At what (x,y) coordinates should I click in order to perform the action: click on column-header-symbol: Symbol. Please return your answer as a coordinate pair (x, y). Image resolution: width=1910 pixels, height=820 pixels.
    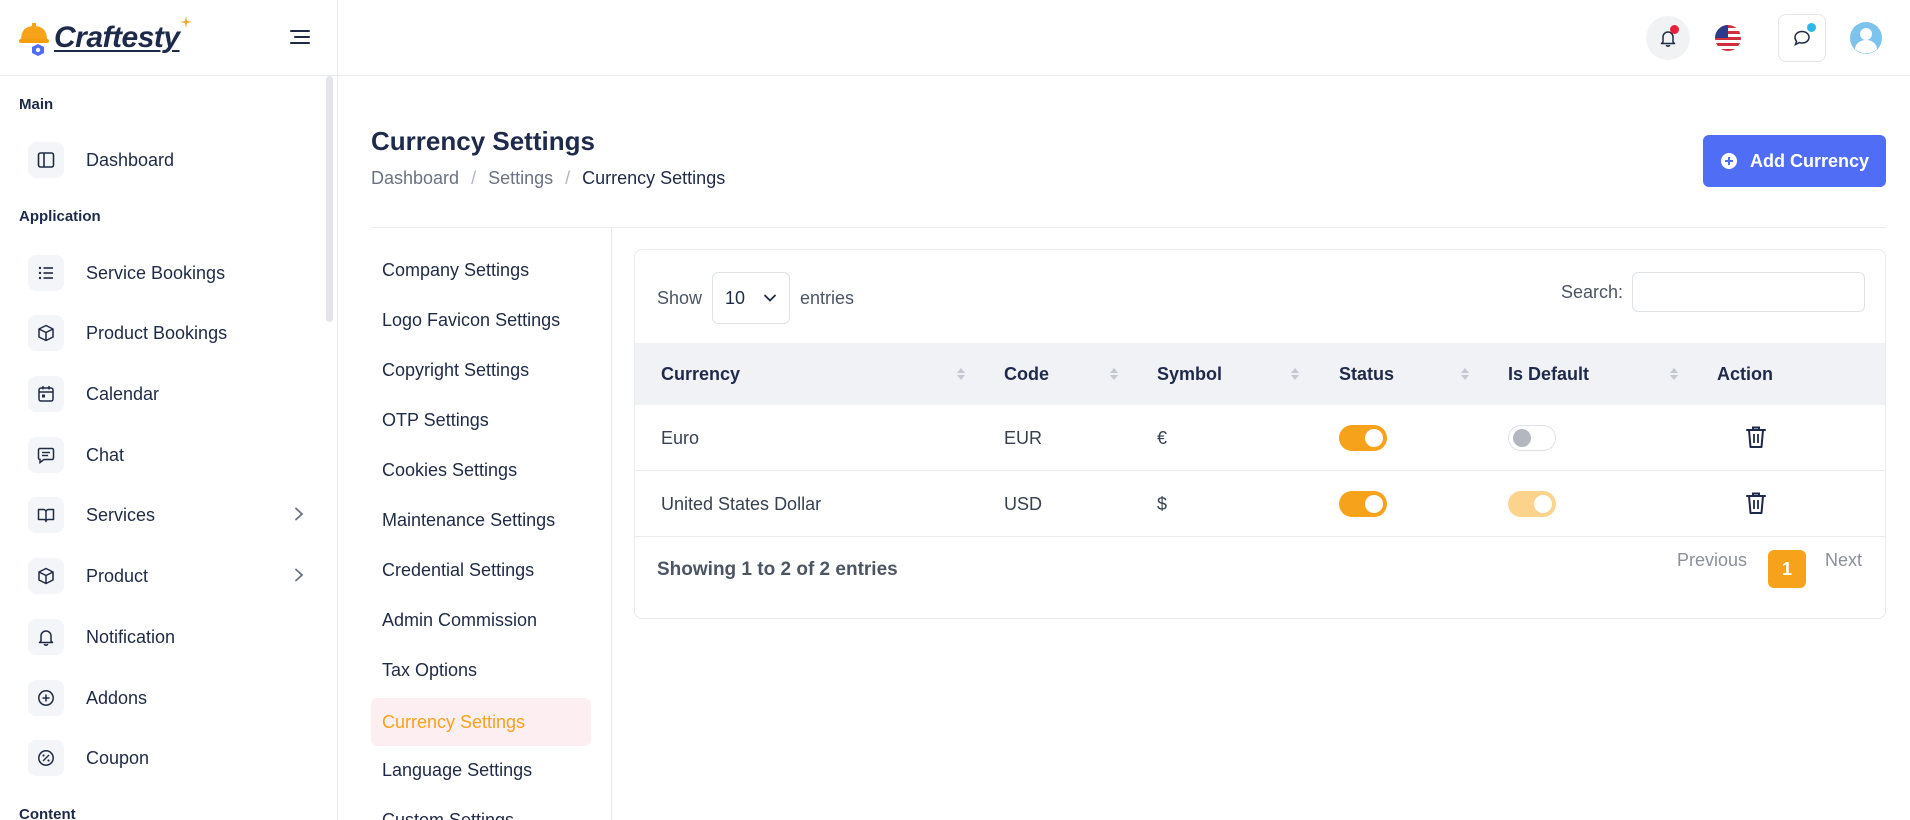
    Looking at the image, I should click on (1189, 374).